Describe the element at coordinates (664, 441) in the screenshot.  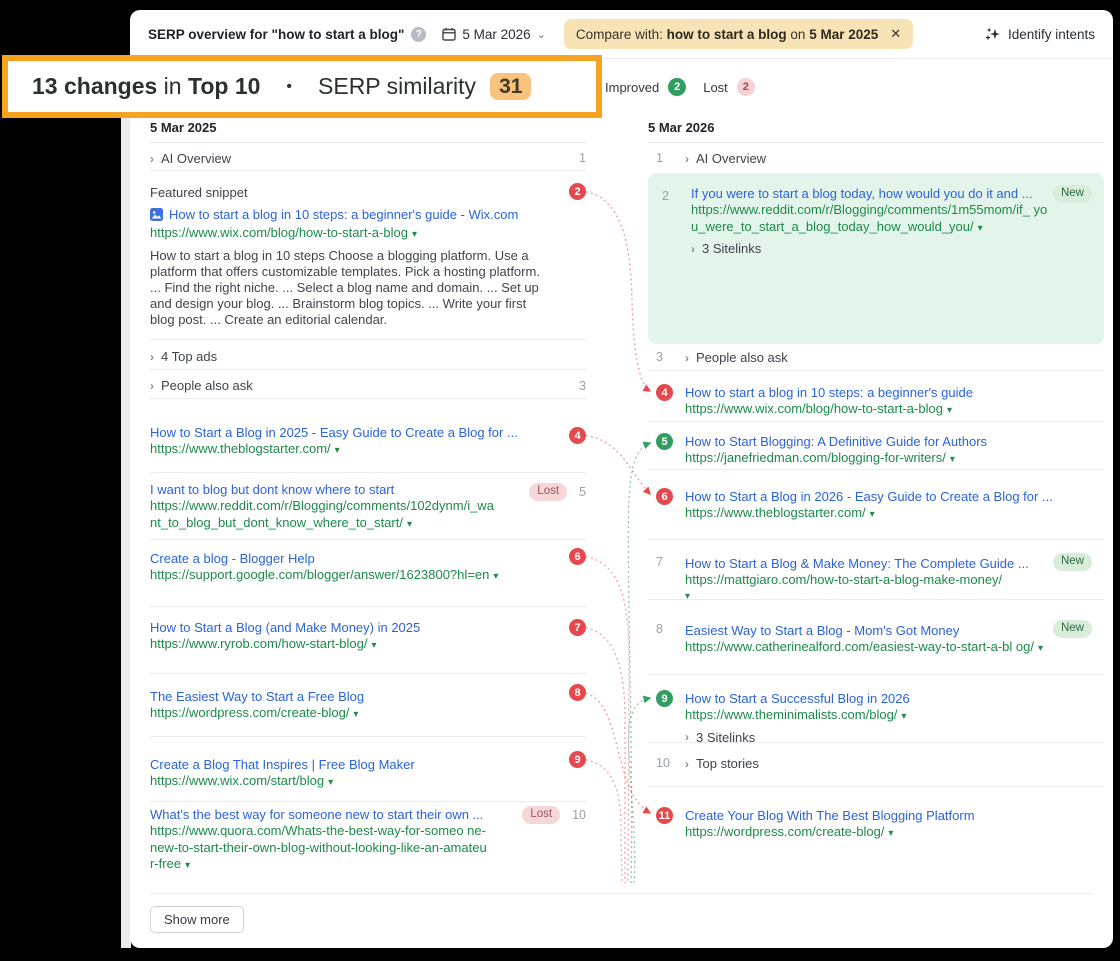
I see `rank-badge: 5` at that location.